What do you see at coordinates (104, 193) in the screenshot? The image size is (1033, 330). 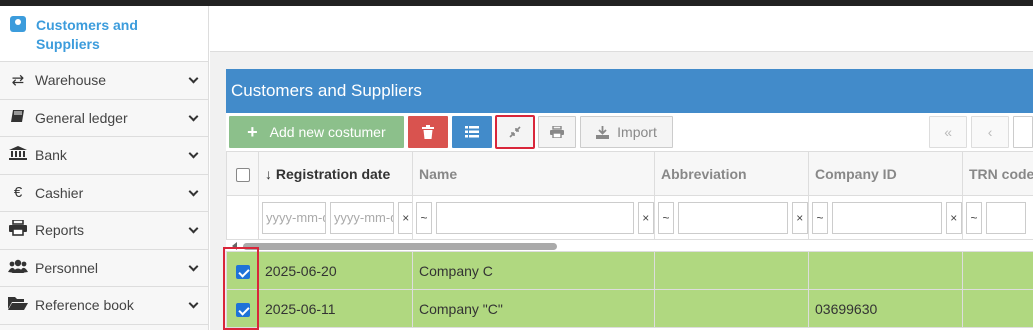 I see `sidebar-item-cashier: € Cashier` at bounding box center [104, 193].